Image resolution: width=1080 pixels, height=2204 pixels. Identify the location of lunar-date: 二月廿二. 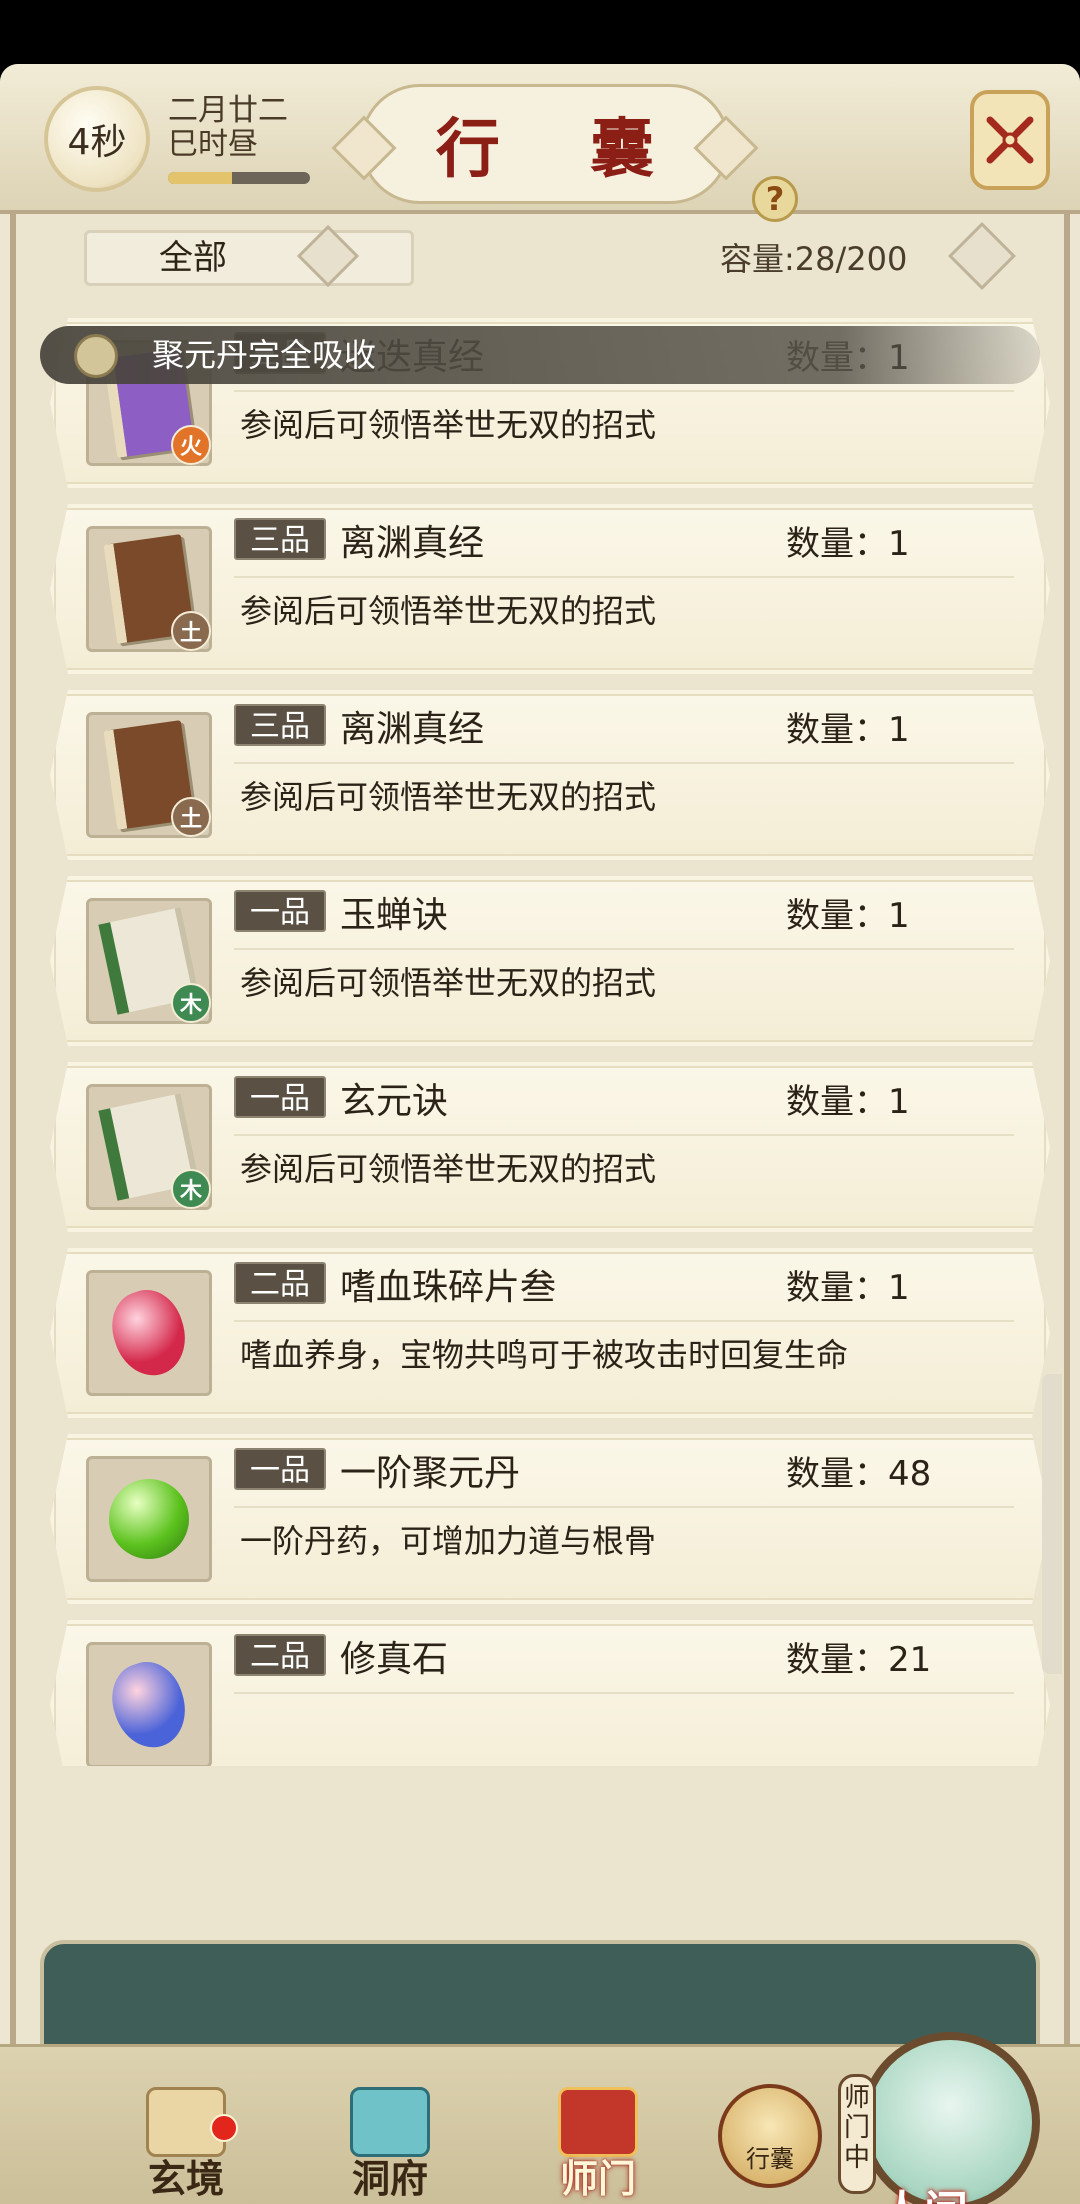
(228, 110).